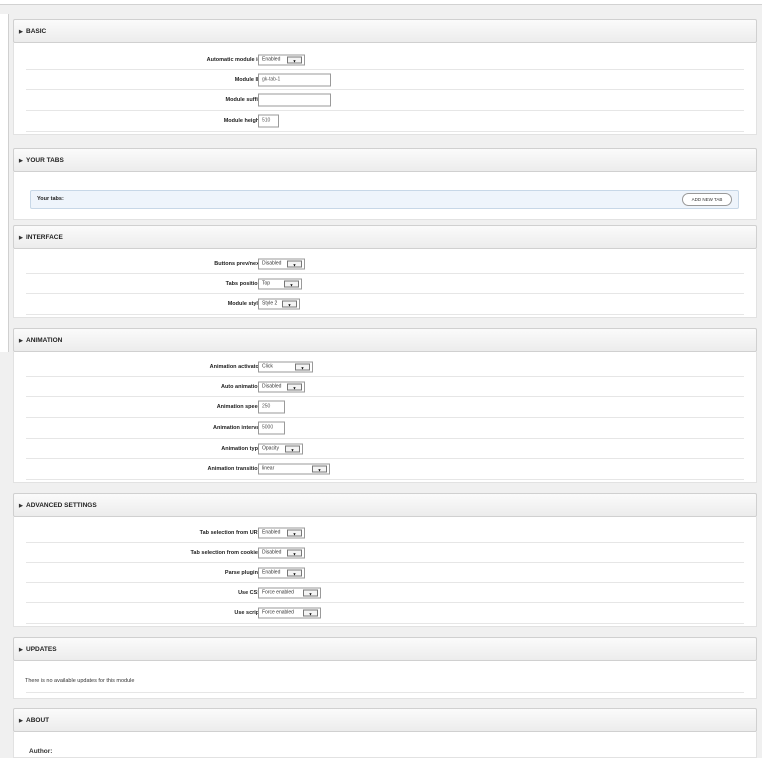 The height and width of the screenshot is (758, 762). Describe the element at coordinates (385, 340) in the screenshot. I see `section-header-animation: ▶ ANIMATION` at that location.